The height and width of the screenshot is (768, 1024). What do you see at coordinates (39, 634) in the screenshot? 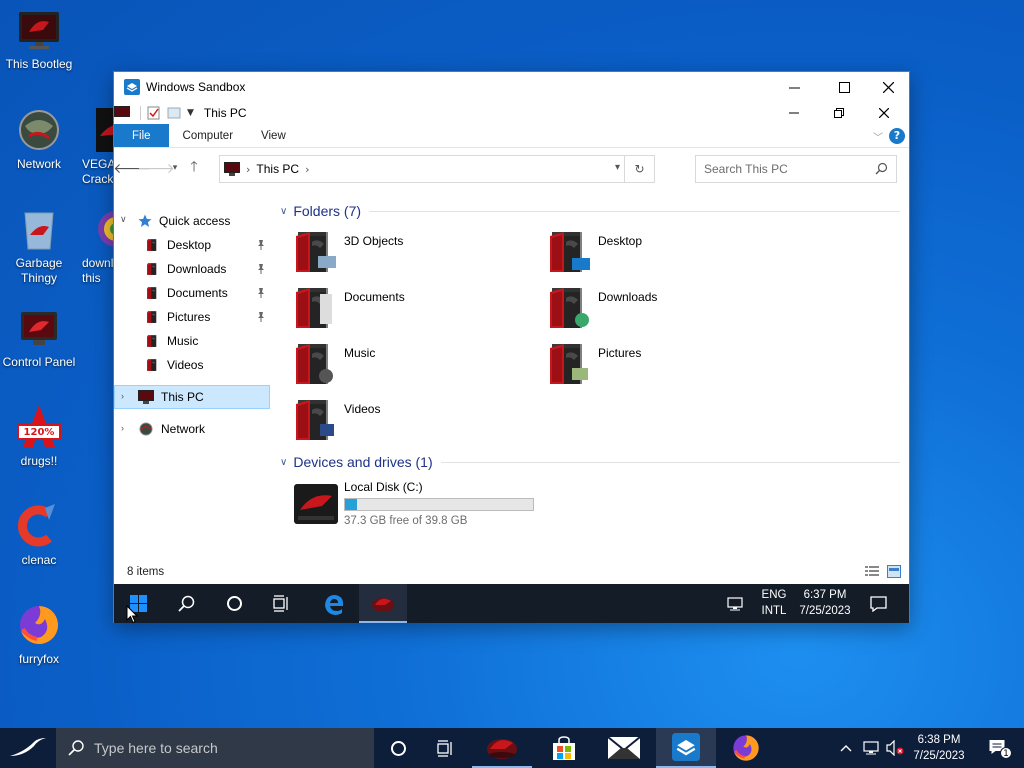
I see `desktop-icon-furryfox: furryfox` at bounding box center [39, 634].